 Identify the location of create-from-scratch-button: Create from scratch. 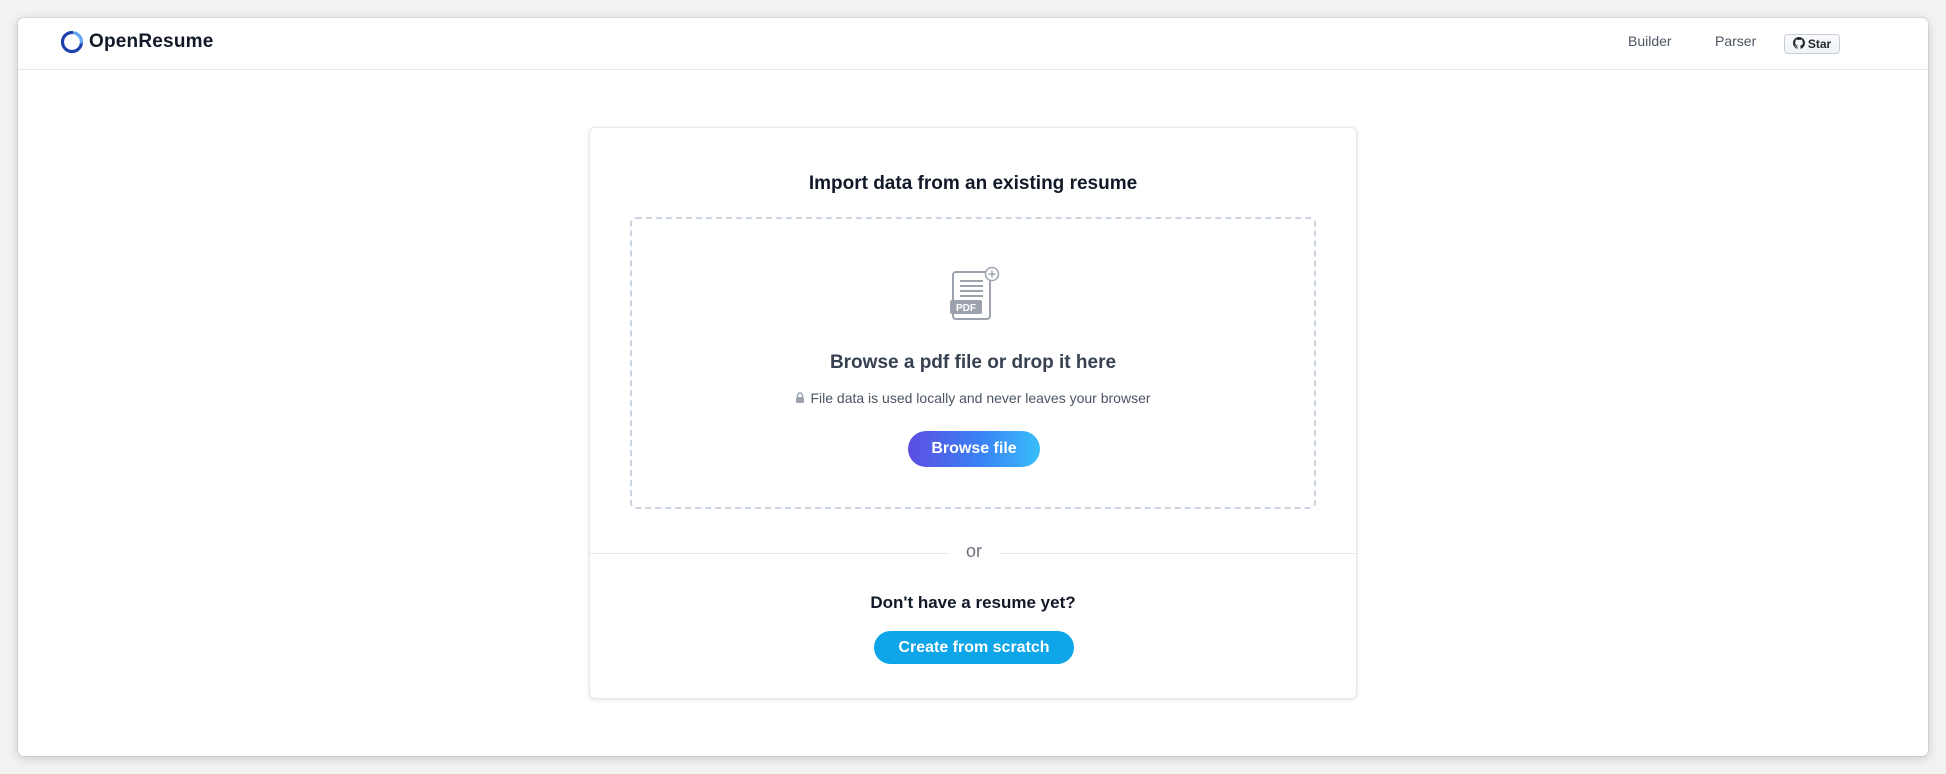
(974, 647).